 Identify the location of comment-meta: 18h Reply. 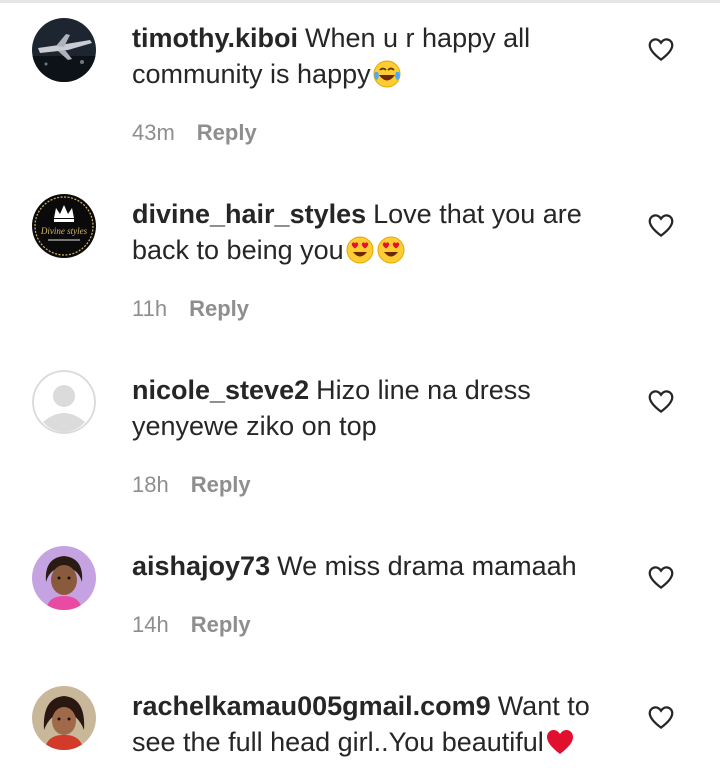
(191, 485).